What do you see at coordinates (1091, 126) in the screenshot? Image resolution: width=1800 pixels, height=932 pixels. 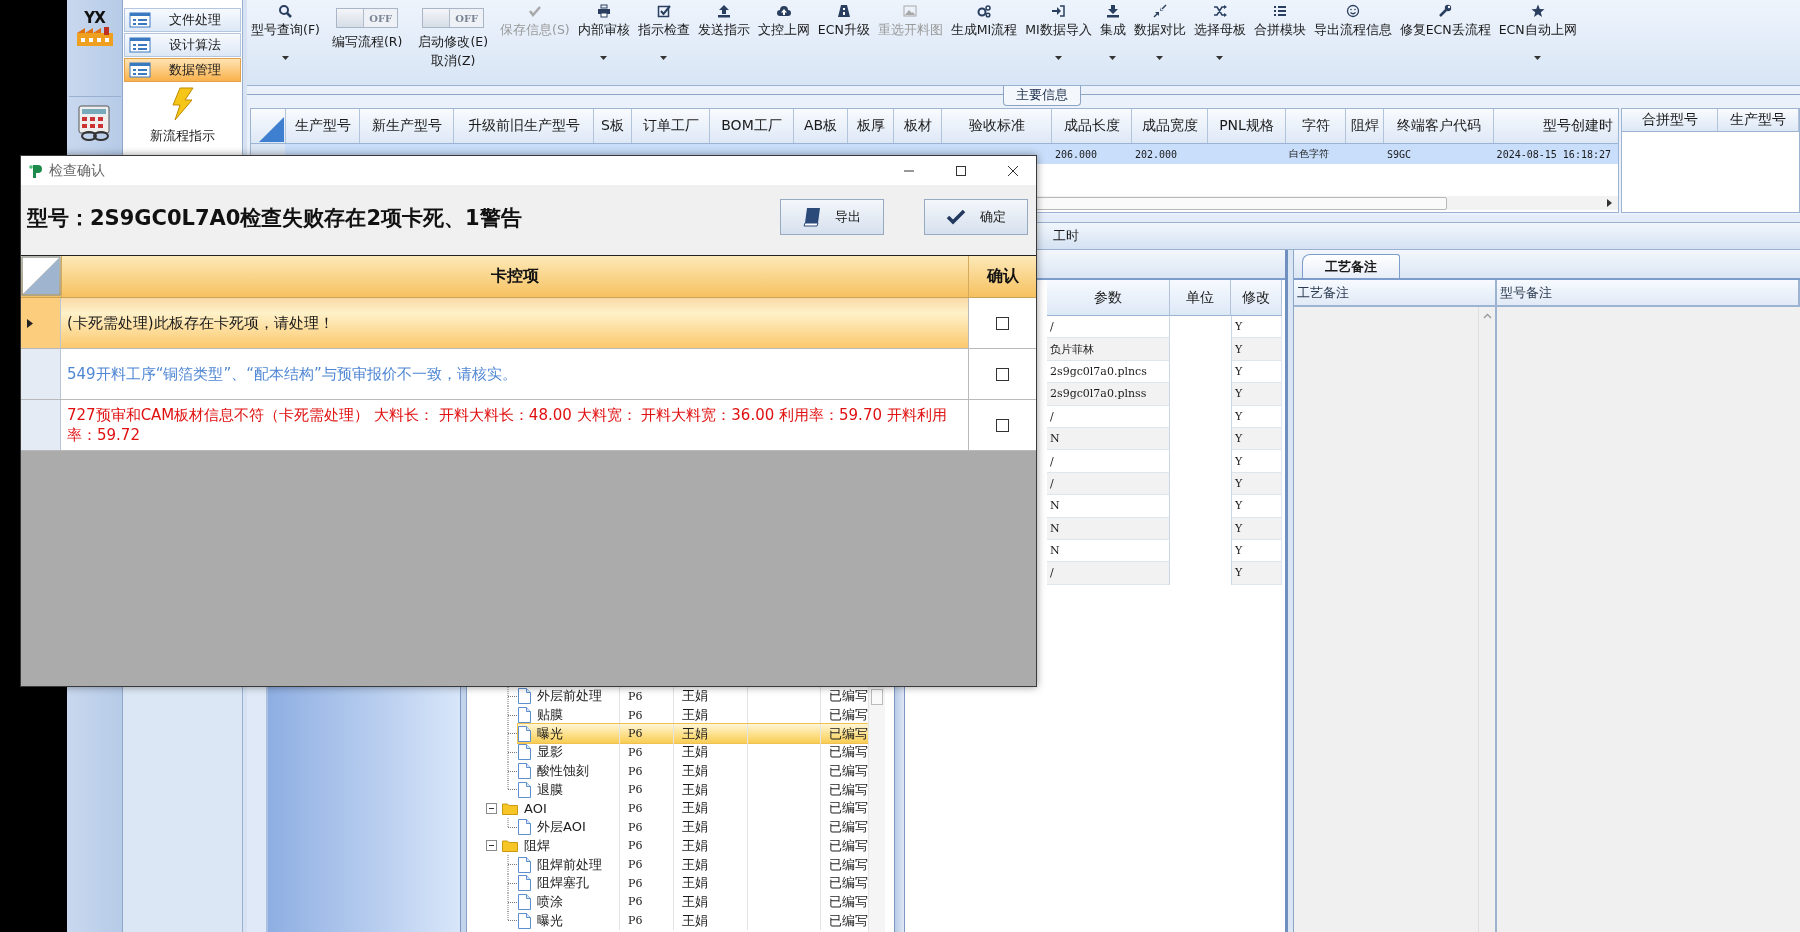 I see `column-header: 成品长度` at bounding box center [1091, 126].